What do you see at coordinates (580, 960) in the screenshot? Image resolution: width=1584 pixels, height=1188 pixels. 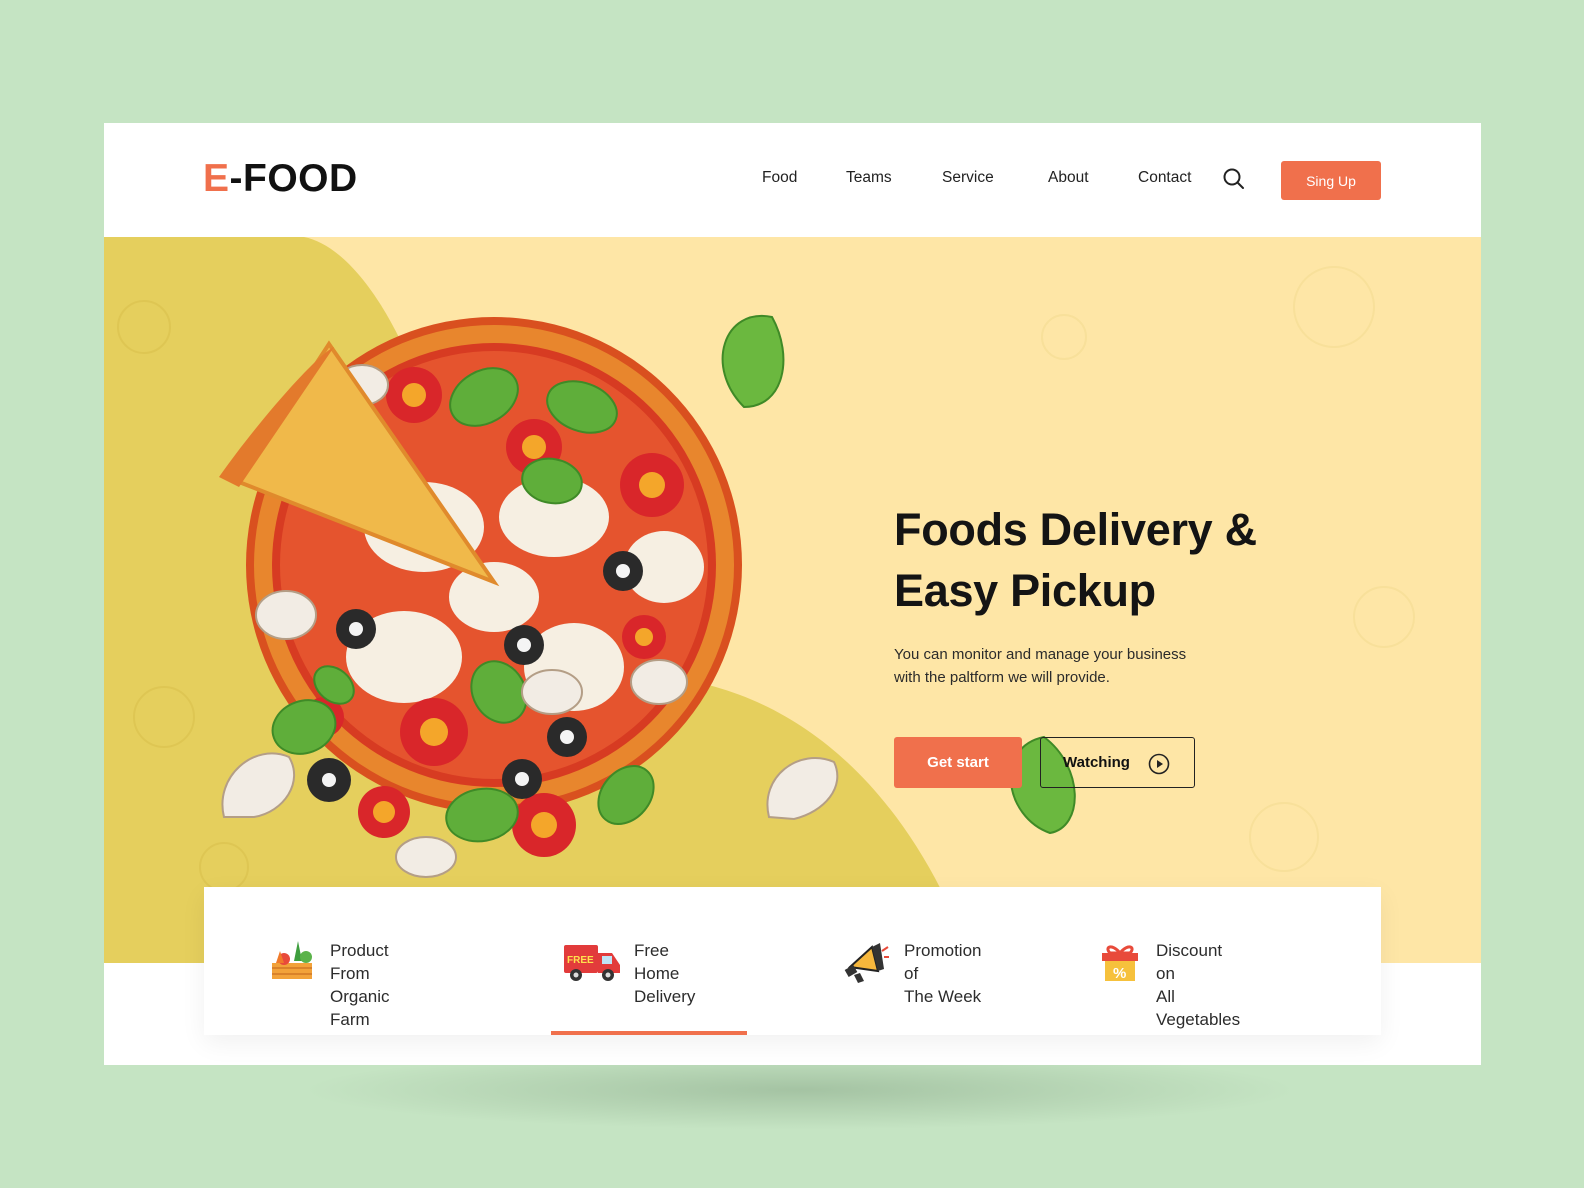 I see `free-badge: FREE` at bounding box center [580, 960].